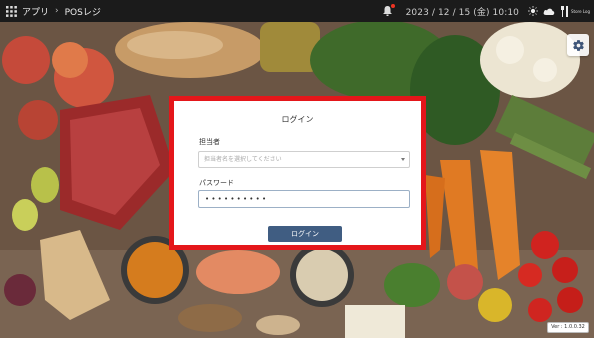 This screenshot has width=594, height=338. Describe the element at coordinates (403, 159) in the screenshot. I see `caret-down-icon` at that location.